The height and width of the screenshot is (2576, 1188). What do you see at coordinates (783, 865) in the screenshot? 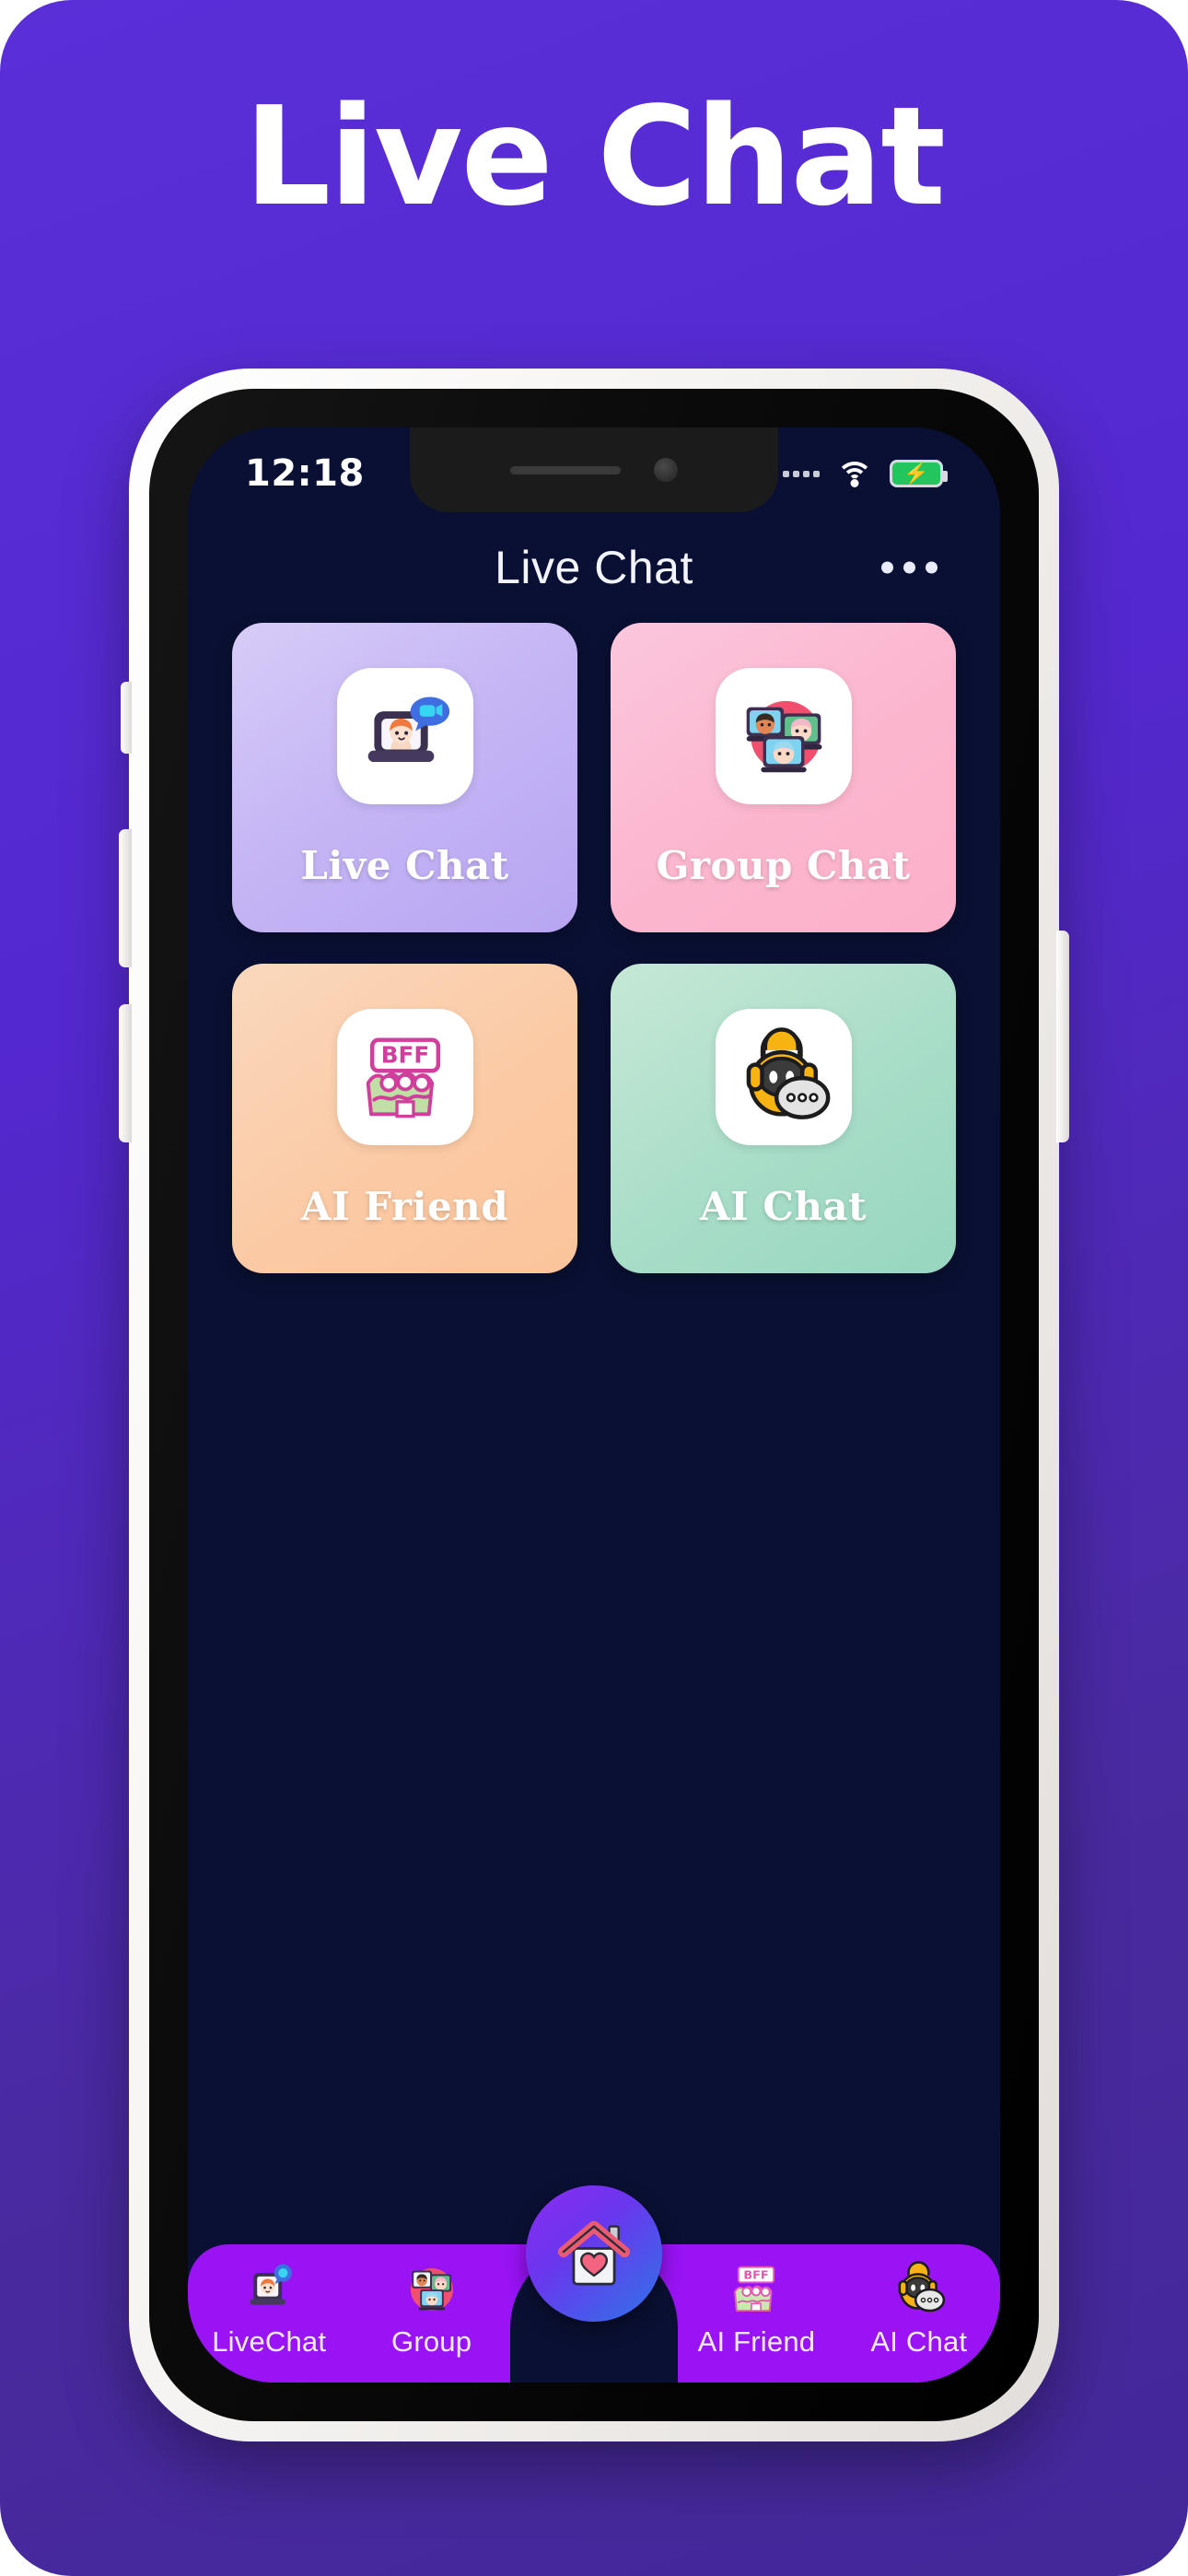
I see `feature-card-label: Group Chat` at bounding box center [783, 865].